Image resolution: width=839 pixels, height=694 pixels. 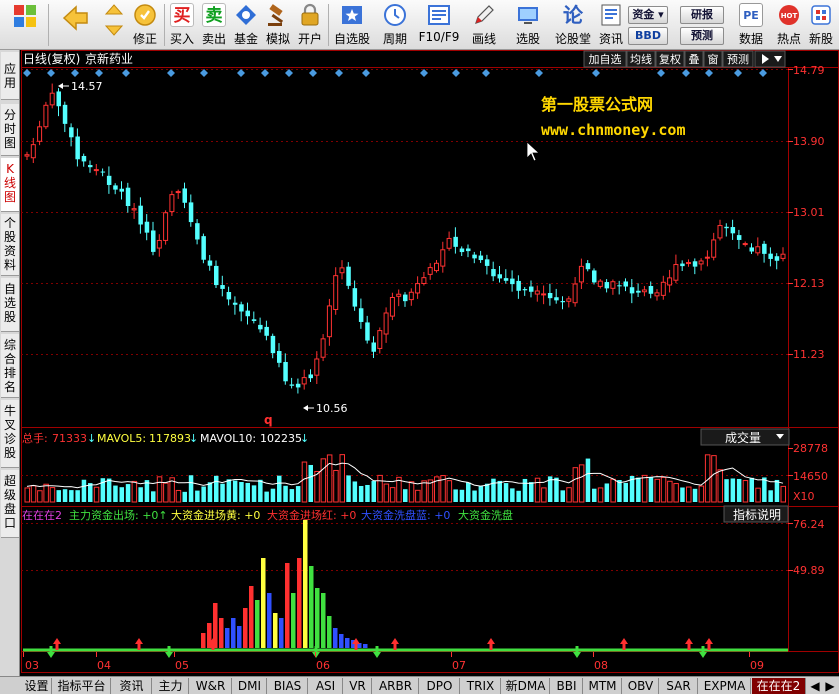 What do you see at coordinates (815, 686) in the screenshot?
I see `bottom-scroll-left-button: ◀` at bounding box center [815, 686].